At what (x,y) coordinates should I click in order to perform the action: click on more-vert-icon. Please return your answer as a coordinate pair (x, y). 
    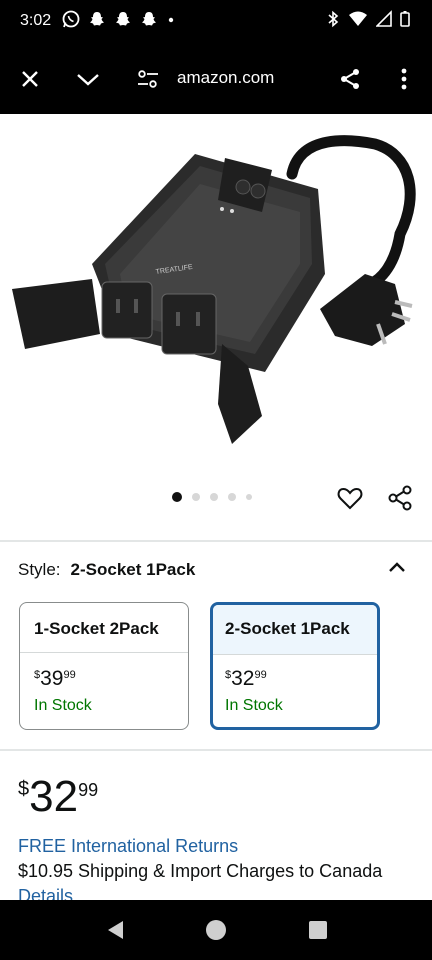
    Looking at the image, I should click on (404, 79).